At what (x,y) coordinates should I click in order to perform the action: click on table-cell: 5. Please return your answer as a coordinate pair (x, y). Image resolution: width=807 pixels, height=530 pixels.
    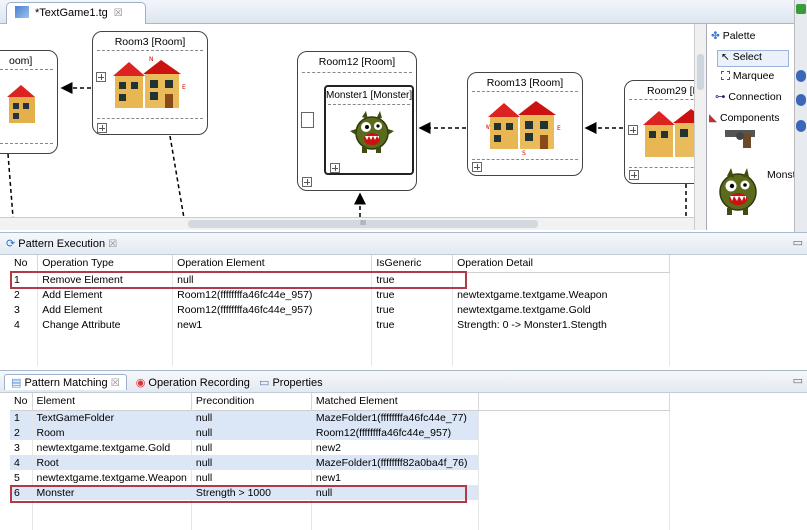
    Looking at the image, I should click on (21, 477).